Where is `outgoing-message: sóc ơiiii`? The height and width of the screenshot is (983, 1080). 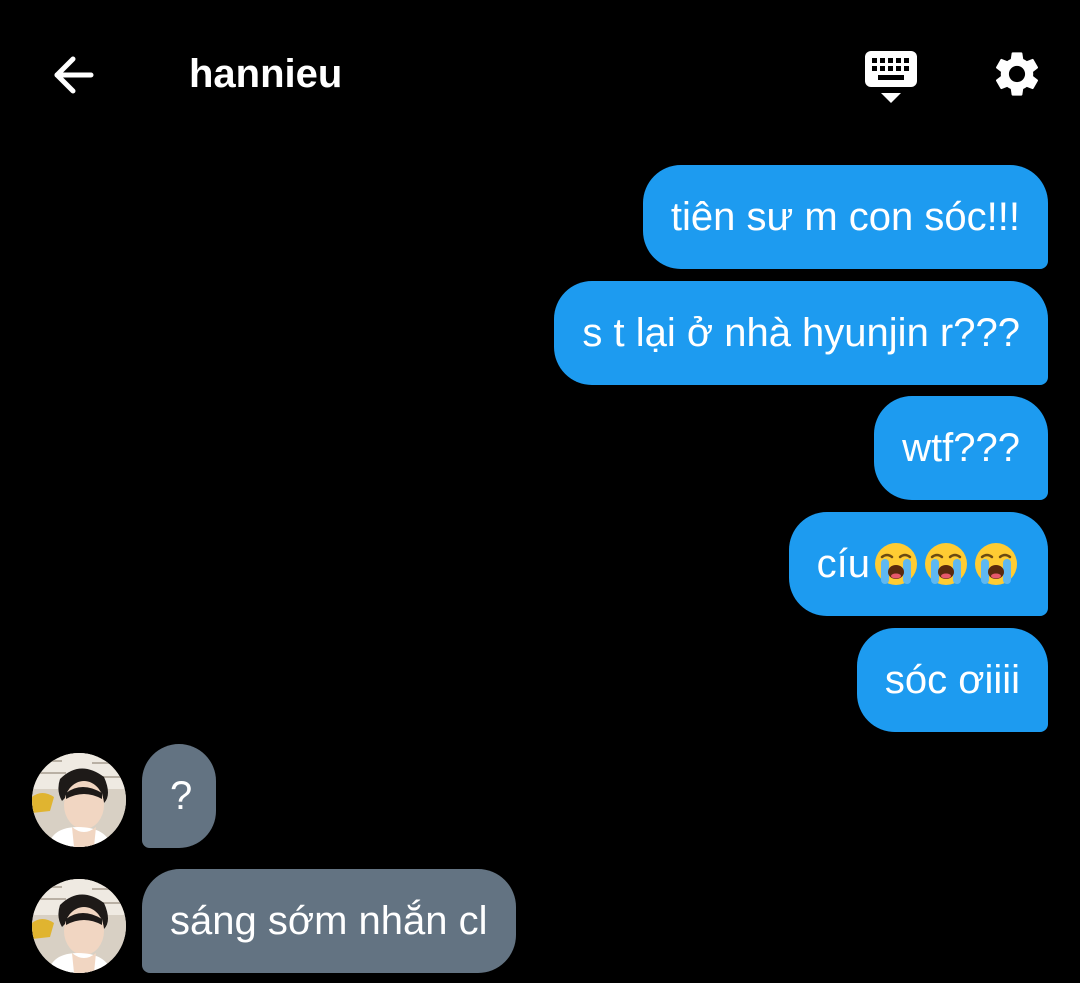
outgoing-message: sóc ơiiii is located at coordinates (952, 680).